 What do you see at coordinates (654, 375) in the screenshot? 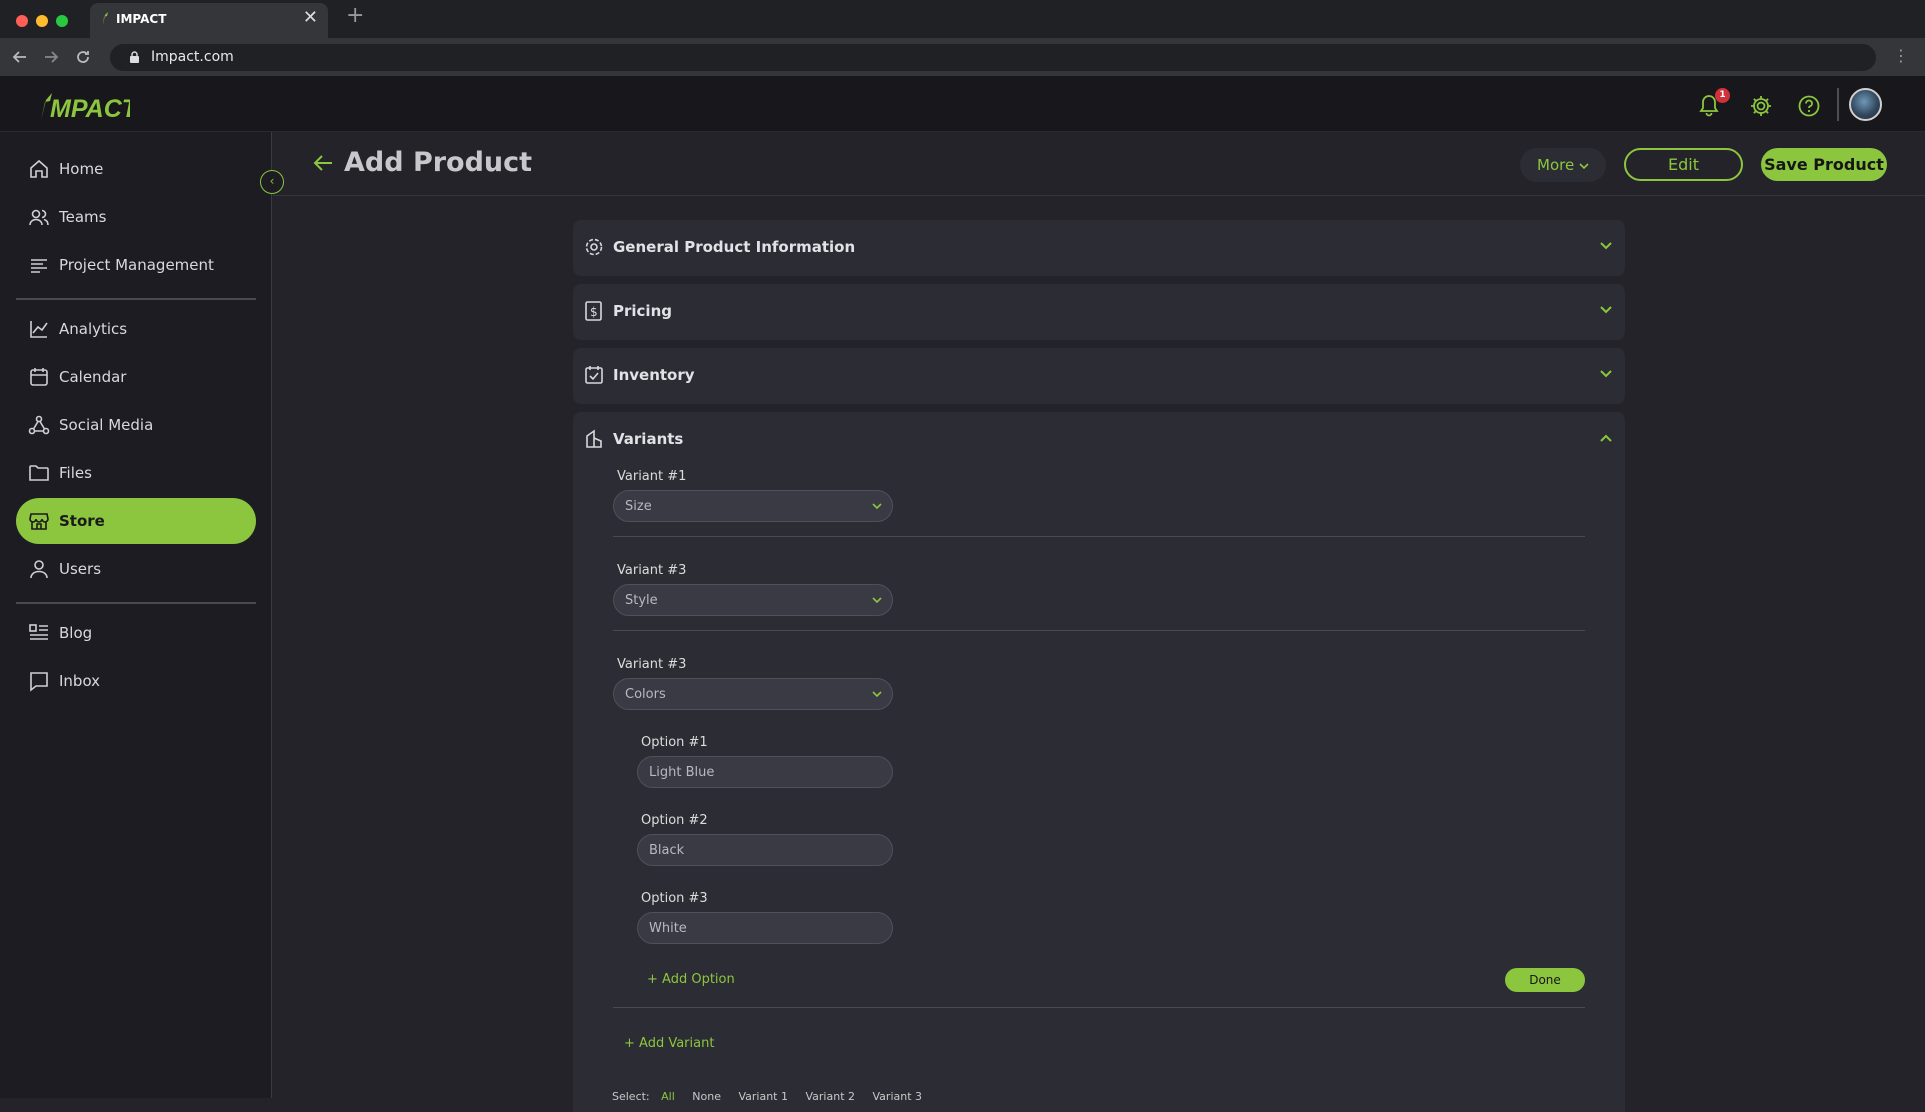
I see `section-title: Inventory` at bounding box center [654, 375].